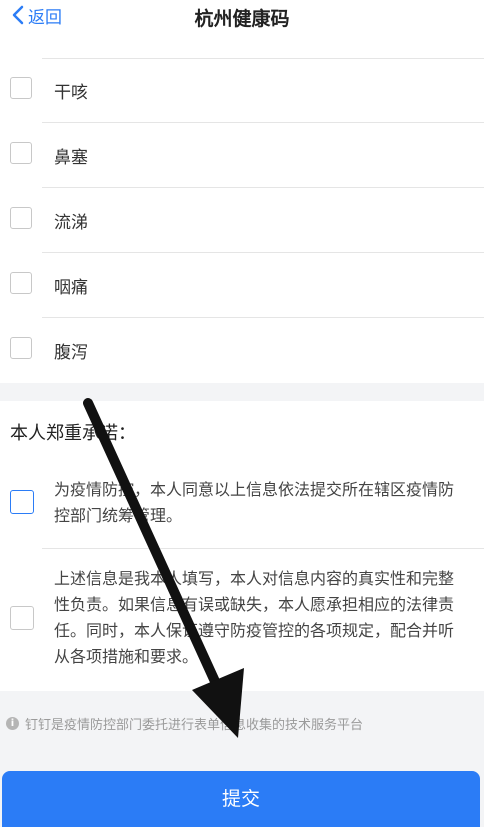  I want to click on symptom-label: 腹泻, so click(71, 353).